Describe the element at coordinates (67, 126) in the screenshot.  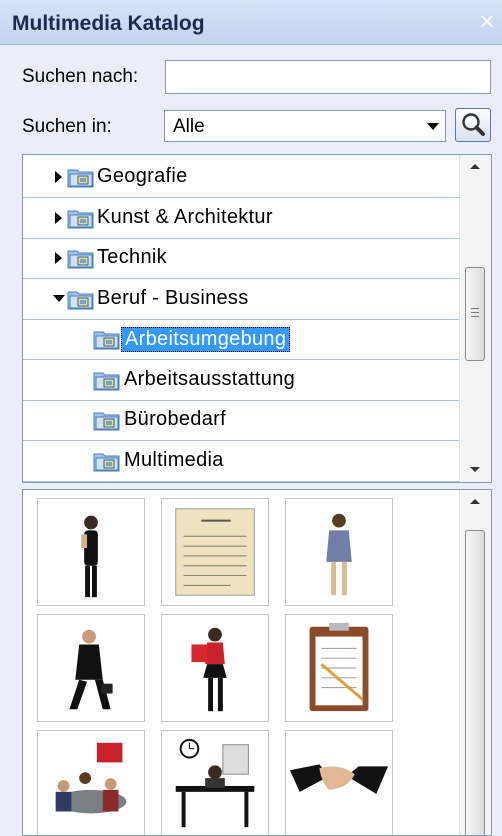
I see `scope-label: Suchen in:` at that location.